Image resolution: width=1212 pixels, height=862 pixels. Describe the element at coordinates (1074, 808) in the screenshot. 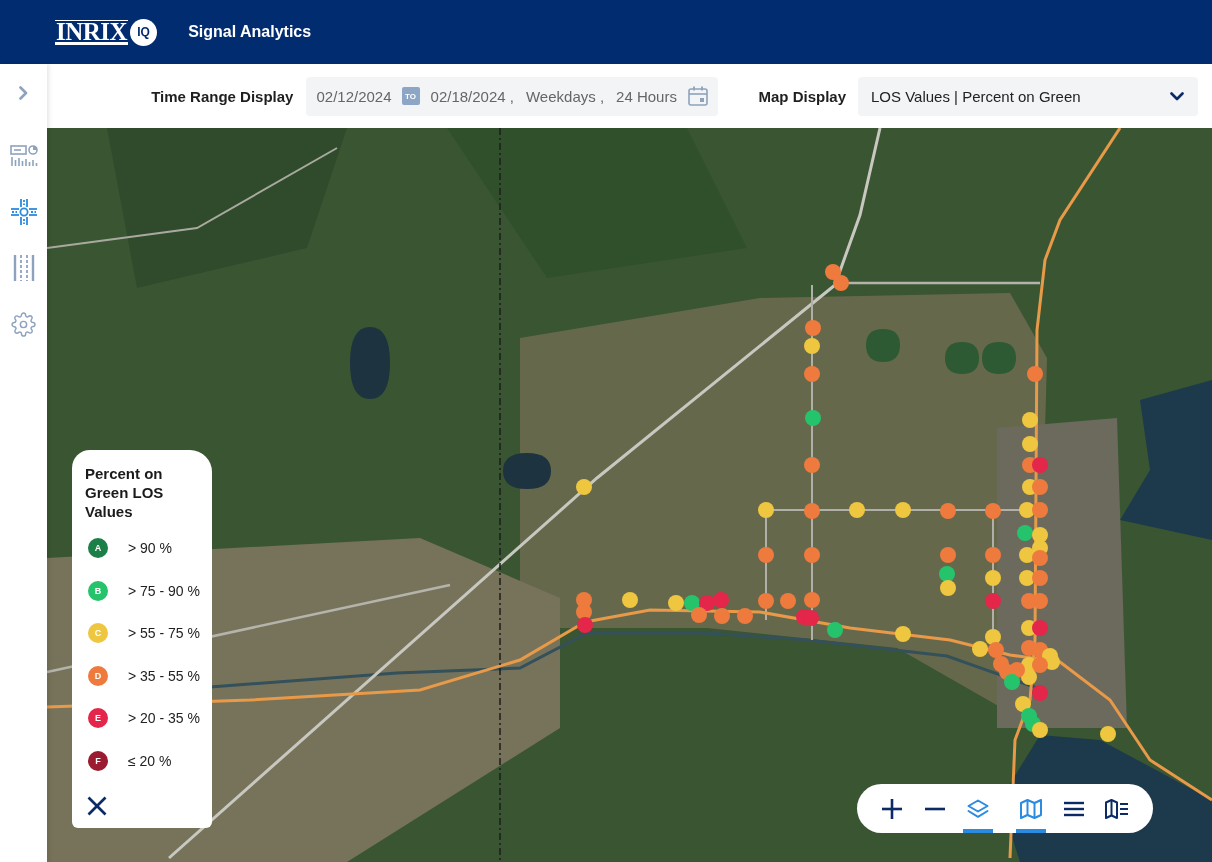

I see `menu-icon` at that location.